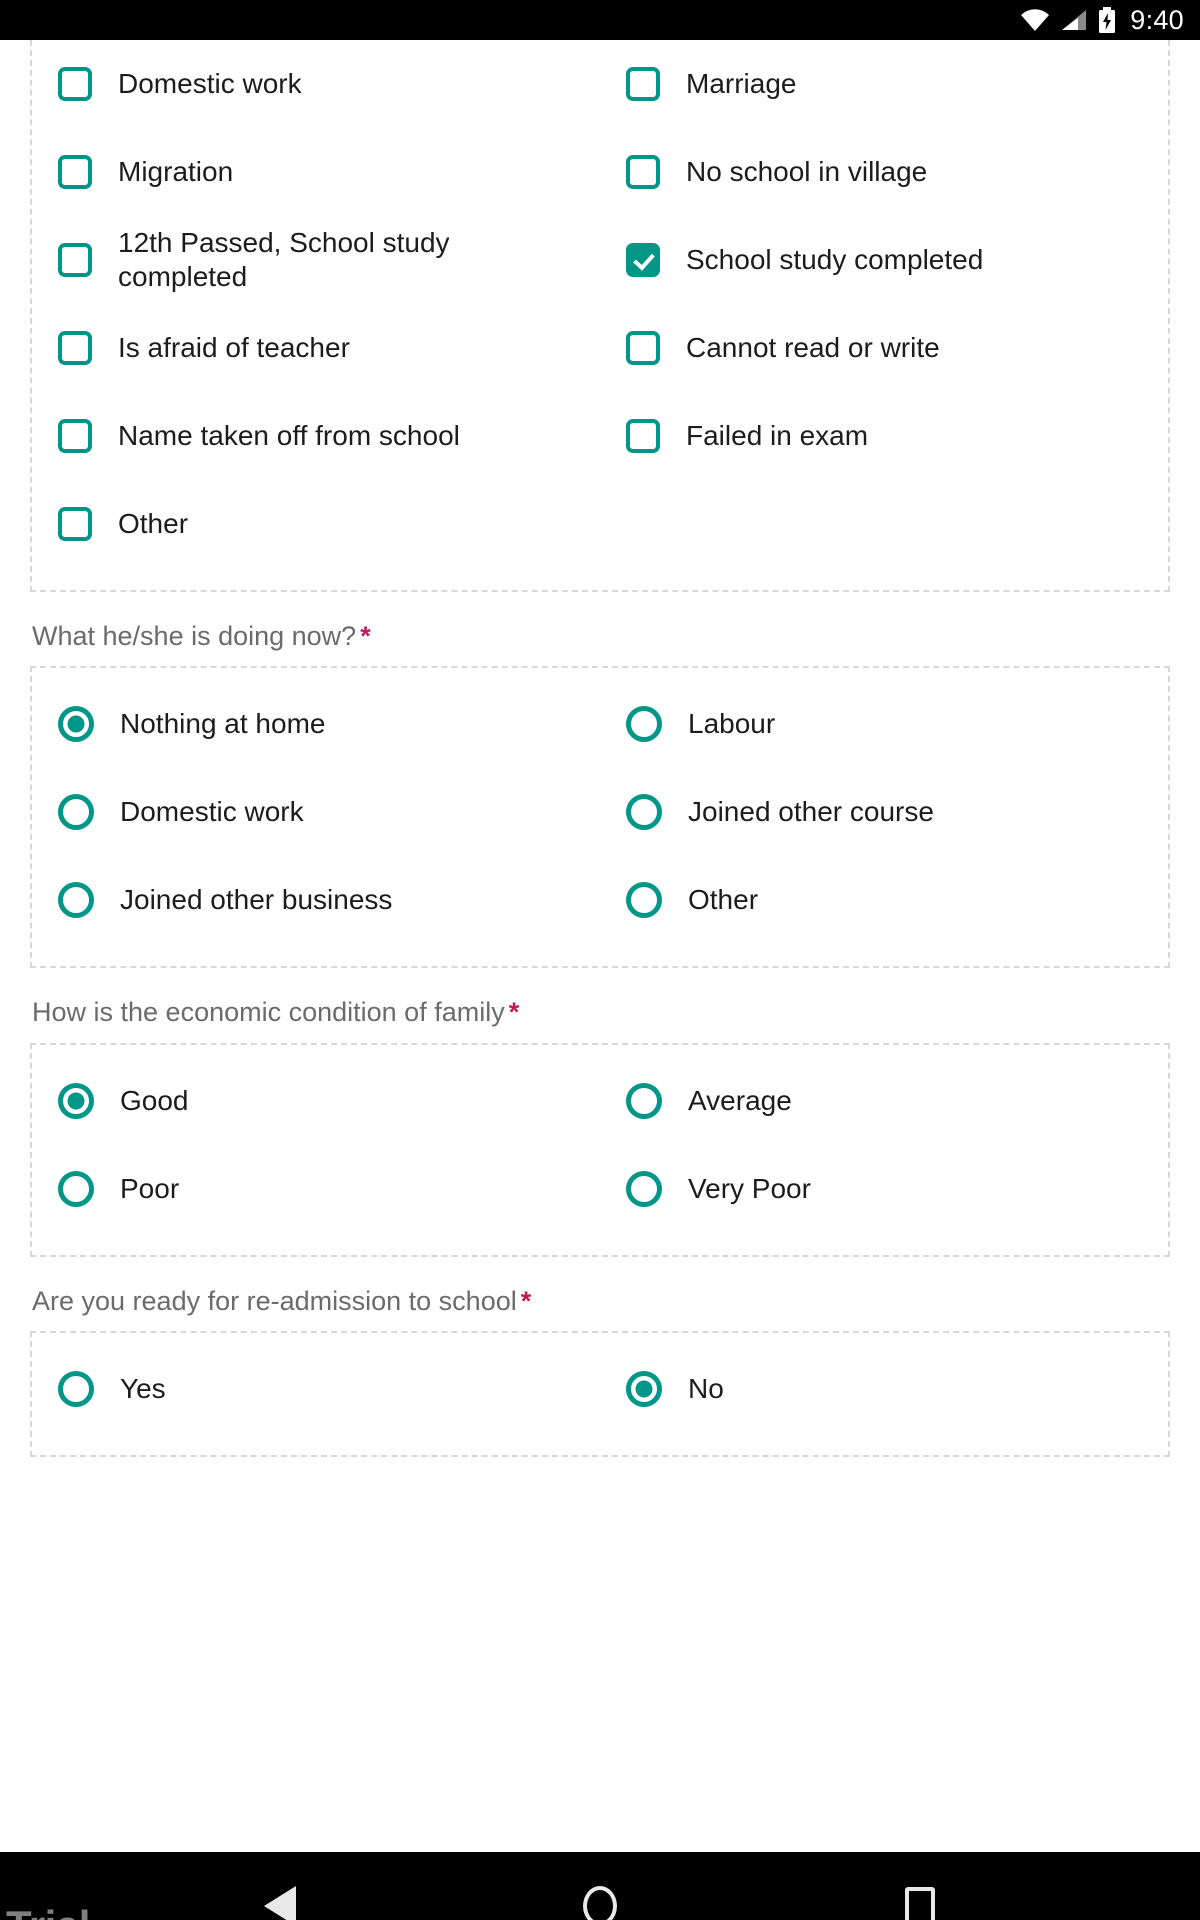 Image resolution: width=1200 pixels, height=1920 pixels. What do you see at coordinates (268, 1012) in the screenshot?
I see `question-text: How is the economic condition of family` at bounding box center [268, 1012].